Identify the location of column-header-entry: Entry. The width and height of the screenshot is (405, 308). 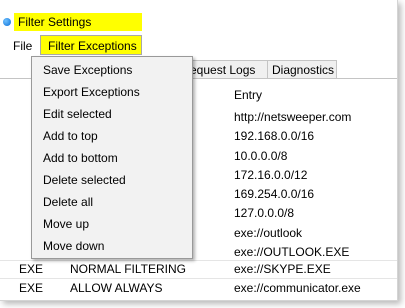
(248, 95).